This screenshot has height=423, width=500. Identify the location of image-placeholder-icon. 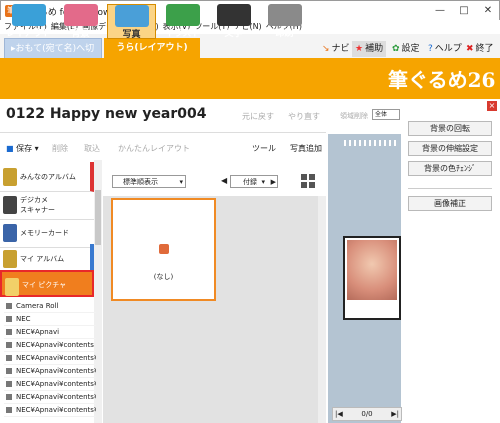
(164, 249).